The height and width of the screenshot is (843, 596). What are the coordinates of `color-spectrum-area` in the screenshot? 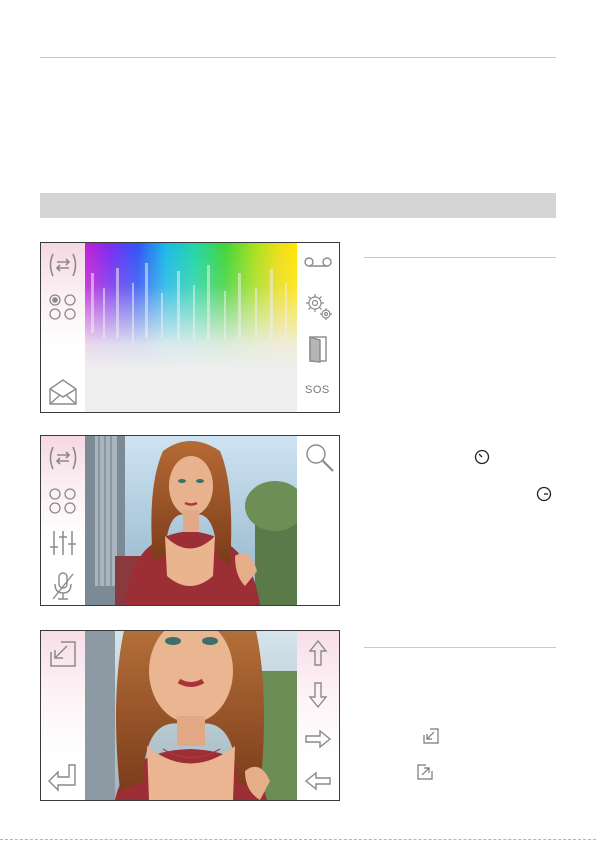 It's located at (191, 327).